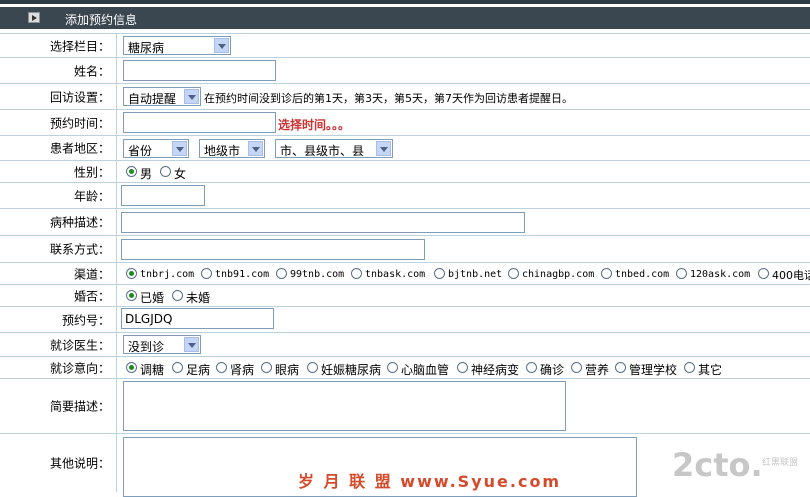 This screenshot has width=810, height=497. What do you see at coordinates (558, 274) in the screenshot?
I see `channel-option-label: chinagbp.com` at bounding box center [558, 274].